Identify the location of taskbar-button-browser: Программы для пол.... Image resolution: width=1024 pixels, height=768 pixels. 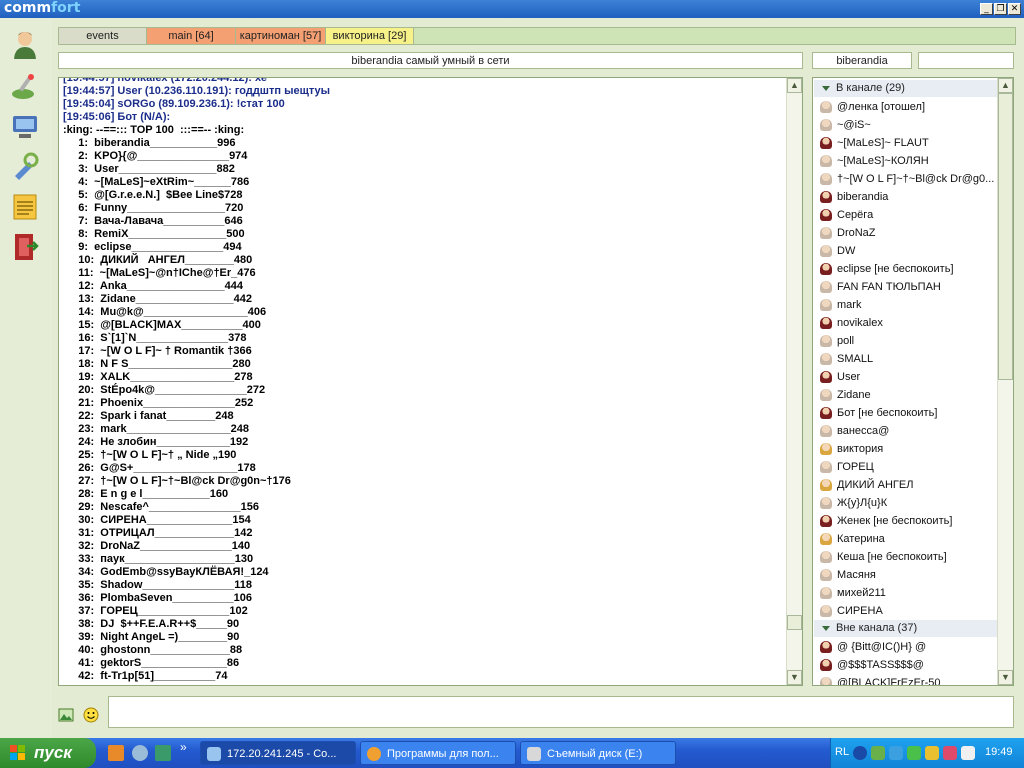
(438, 753).